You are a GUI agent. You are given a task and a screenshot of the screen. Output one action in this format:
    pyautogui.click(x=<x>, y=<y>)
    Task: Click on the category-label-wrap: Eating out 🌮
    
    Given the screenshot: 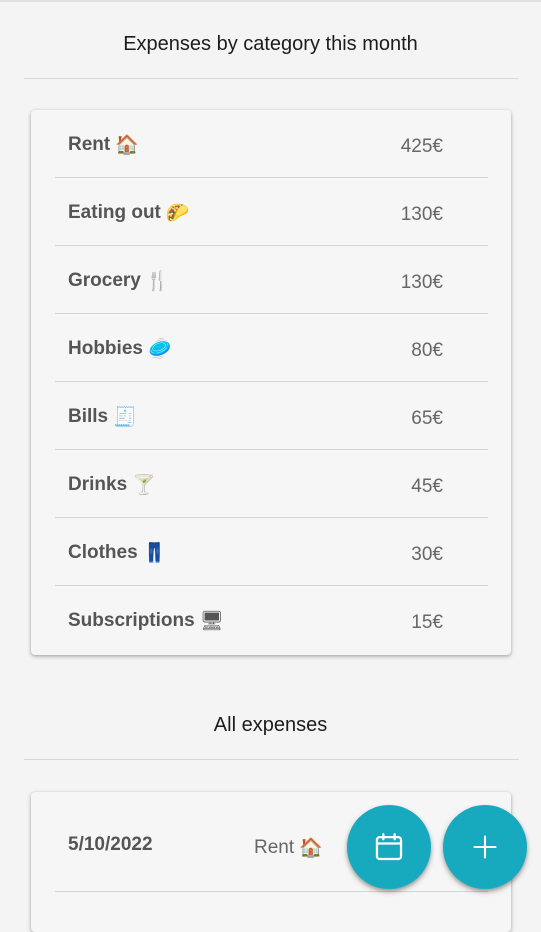 What is the action you would take?
    pyautogui.click(x=129, y=213)
    